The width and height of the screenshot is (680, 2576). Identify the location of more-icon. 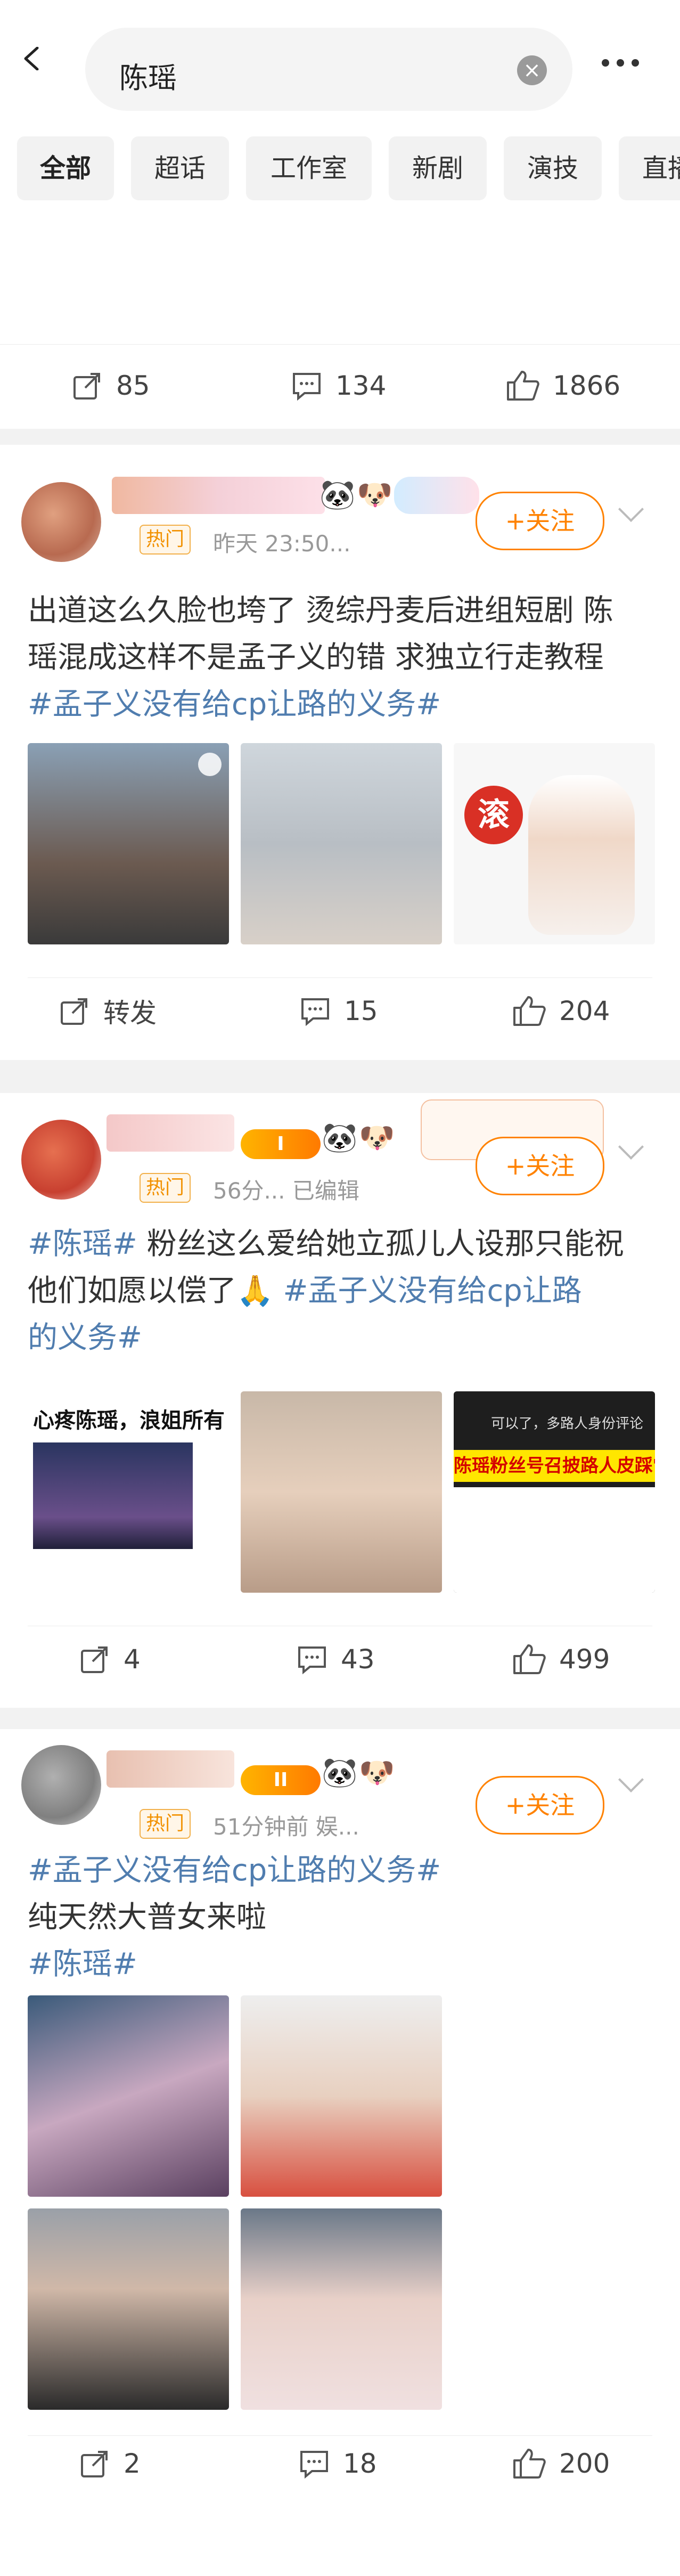
(624, 64).